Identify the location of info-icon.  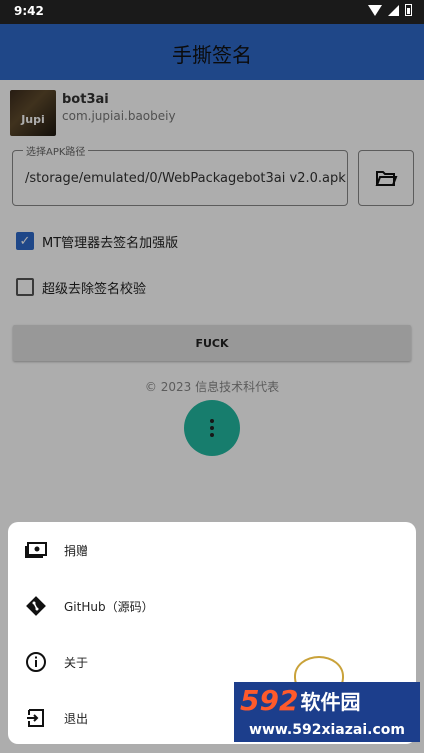
(36, 662).